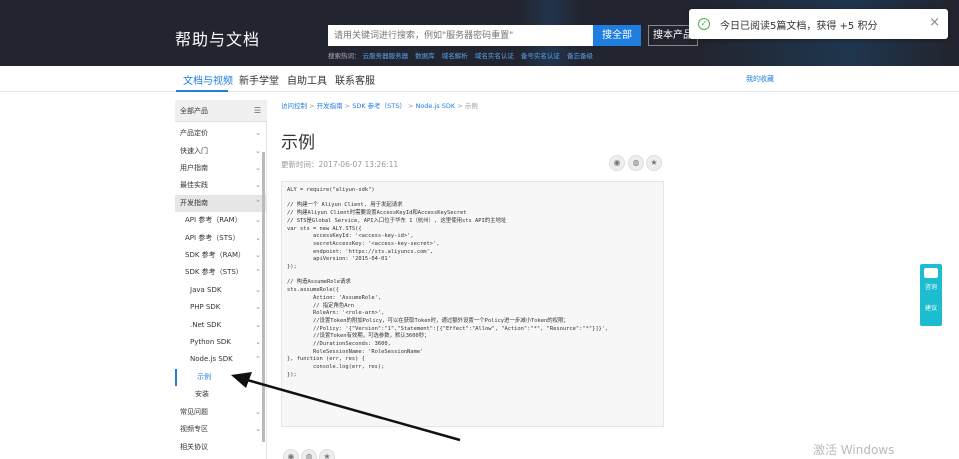  What do you see at coordinates (259, 79) in the screenshot?
I see `tab-beginner: 新手学堂` at bounding box center [259, 79].